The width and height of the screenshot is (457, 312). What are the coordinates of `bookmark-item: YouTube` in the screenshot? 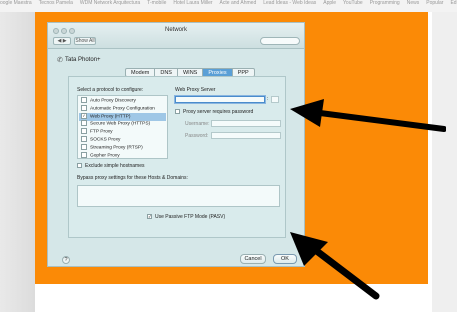 It's located at (353, 3).